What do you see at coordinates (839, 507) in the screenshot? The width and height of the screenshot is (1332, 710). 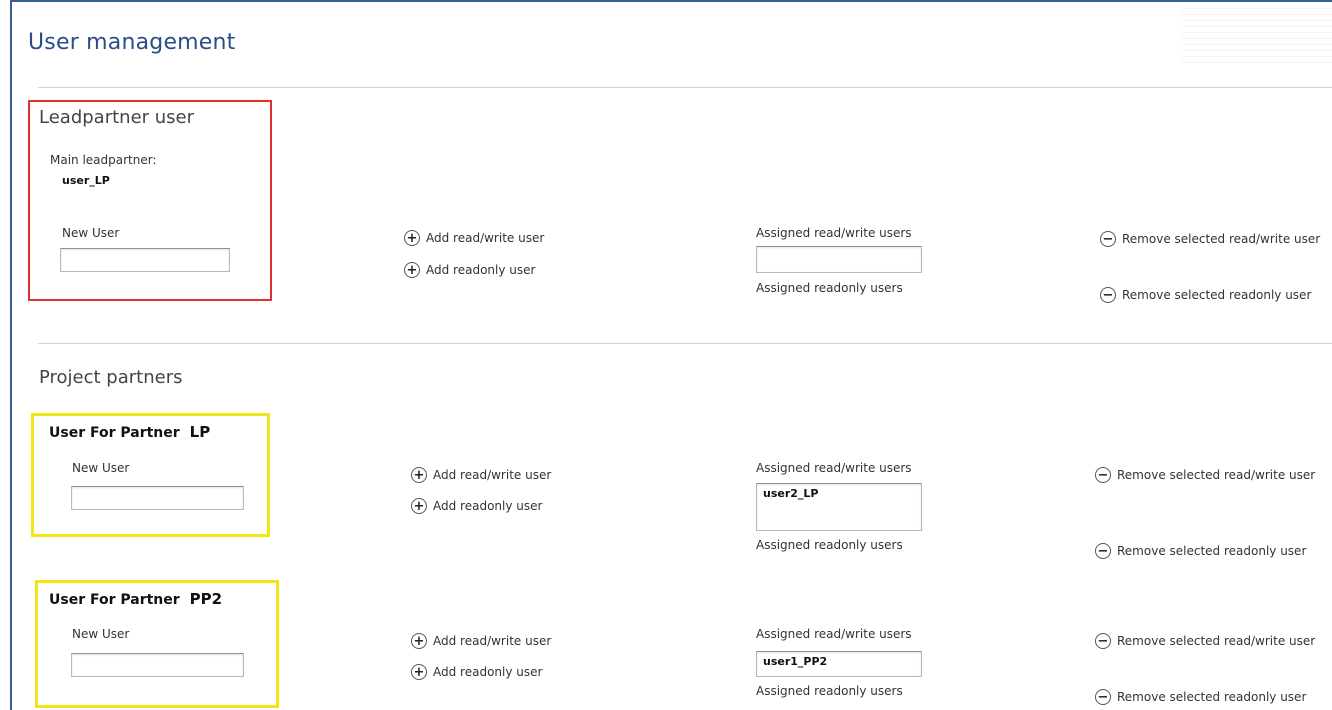 I see `partner-lp-assigned-rw-list: user2_LP` at bounding box center [839, 507].